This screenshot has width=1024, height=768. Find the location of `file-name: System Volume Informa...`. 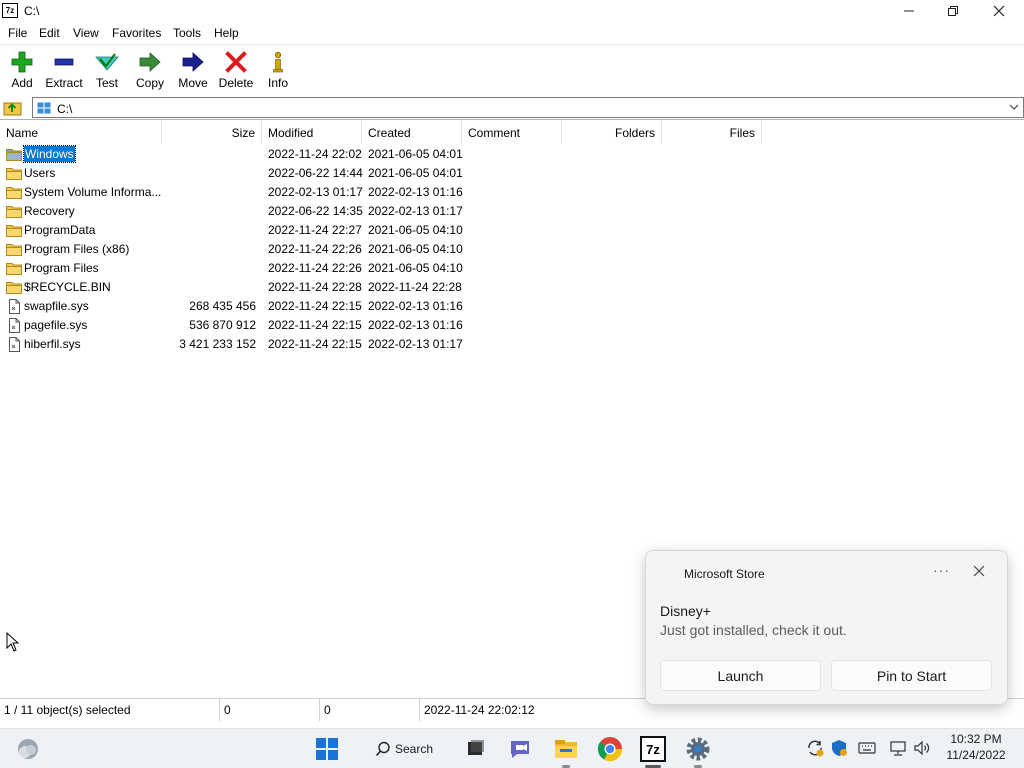

file-name: System Volume Informa... is located at coordinates (81, 192).